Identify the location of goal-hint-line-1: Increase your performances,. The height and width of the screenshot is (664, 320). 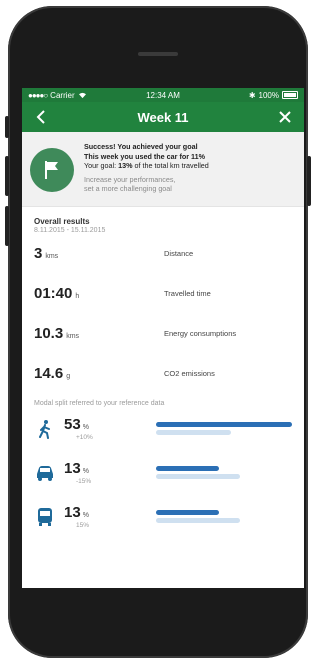
(130, 179).